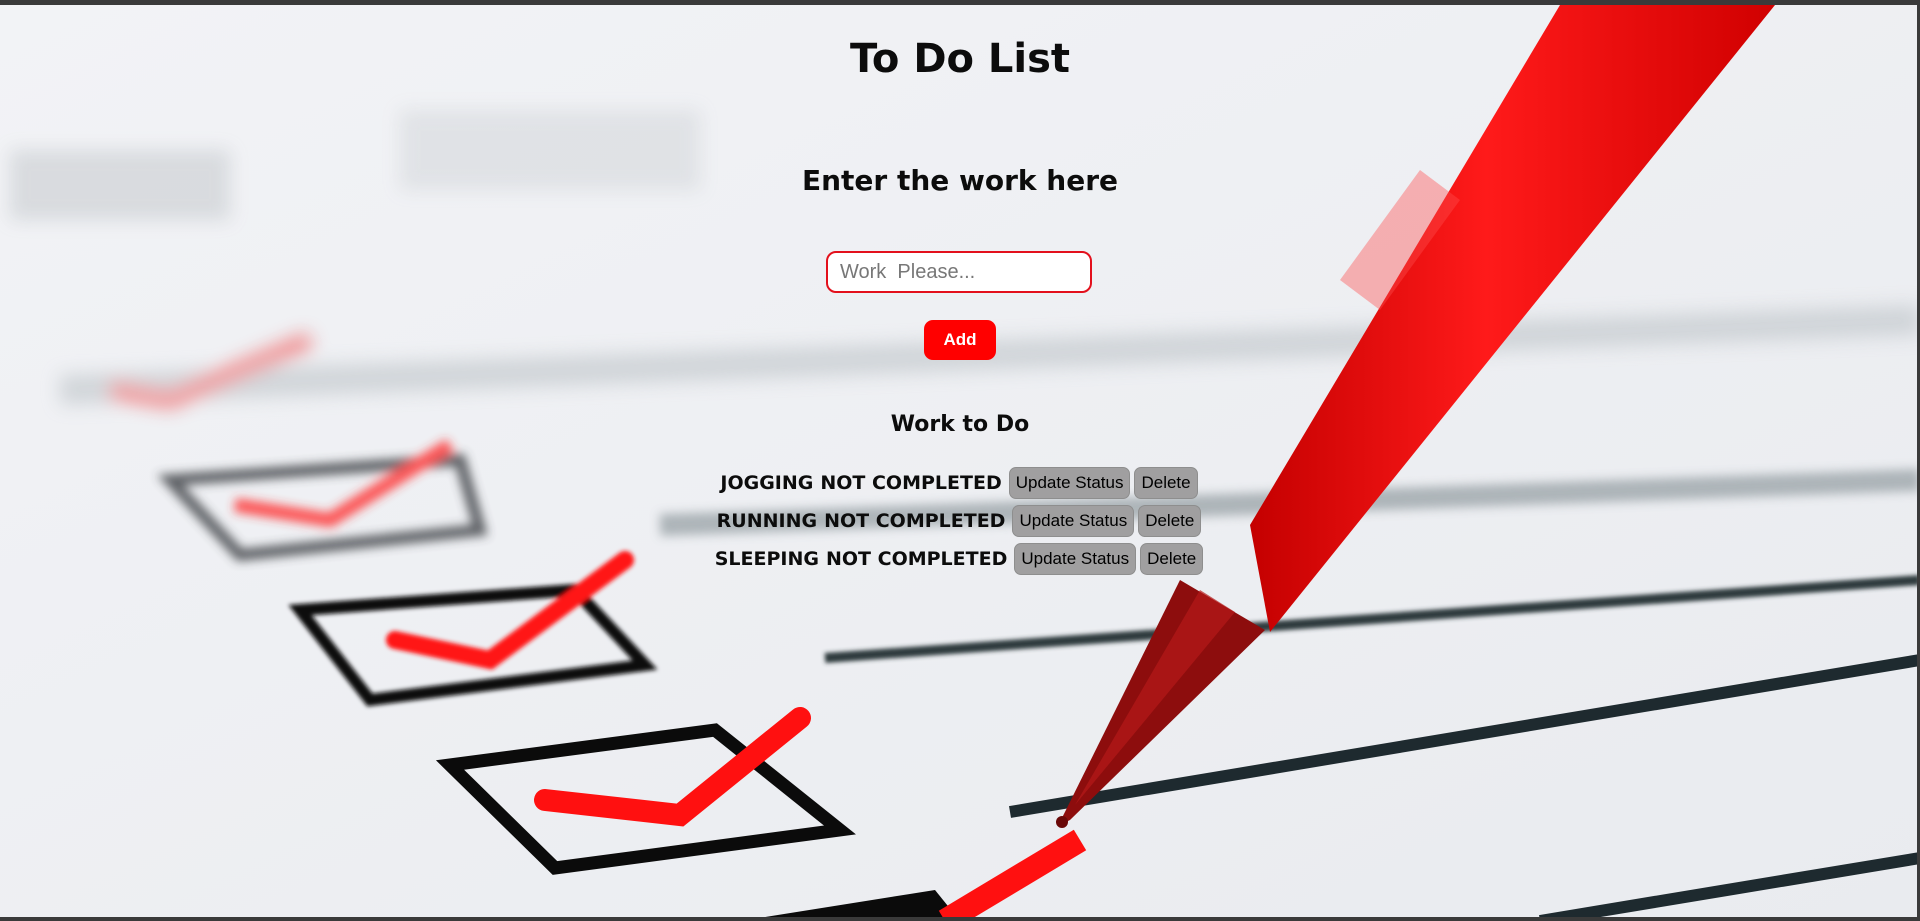 This screenshot has height=921, width=1920. Describe the element at coordinates (767, 483) in the screenshot. I see `task-name: JOGGING` at that location.